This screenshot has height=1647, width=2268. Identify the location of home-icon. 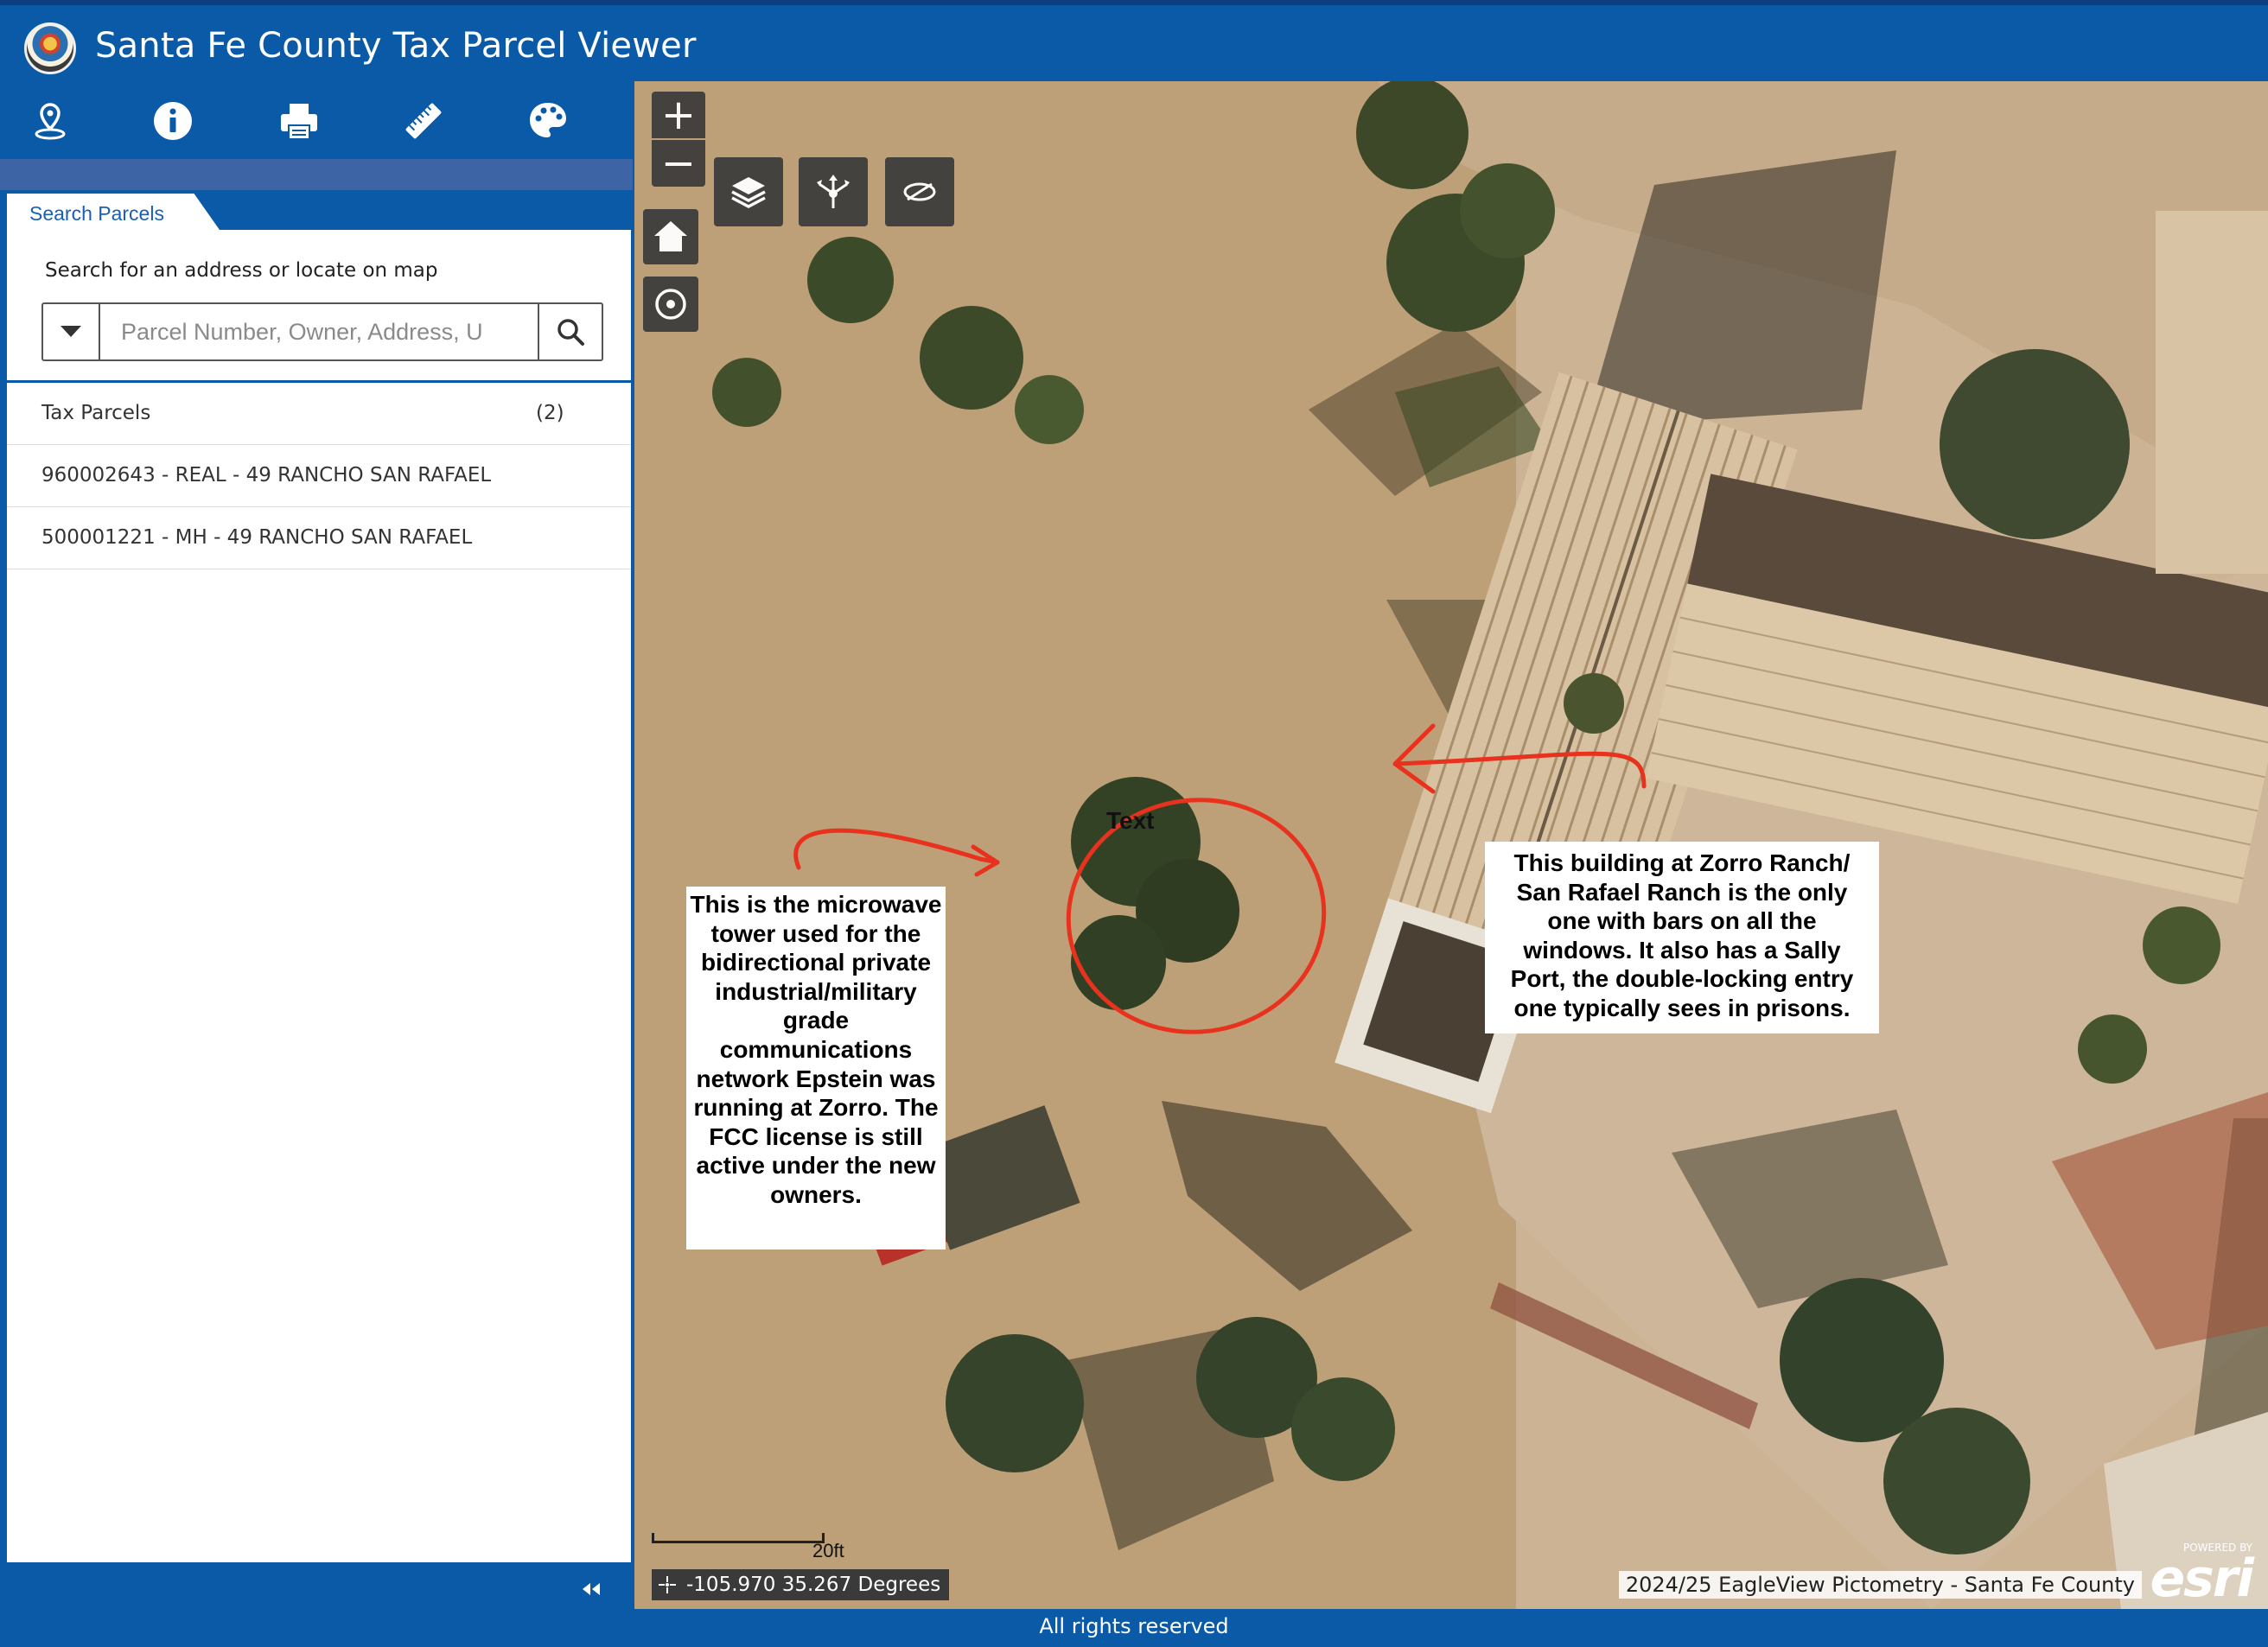
(670, 236).